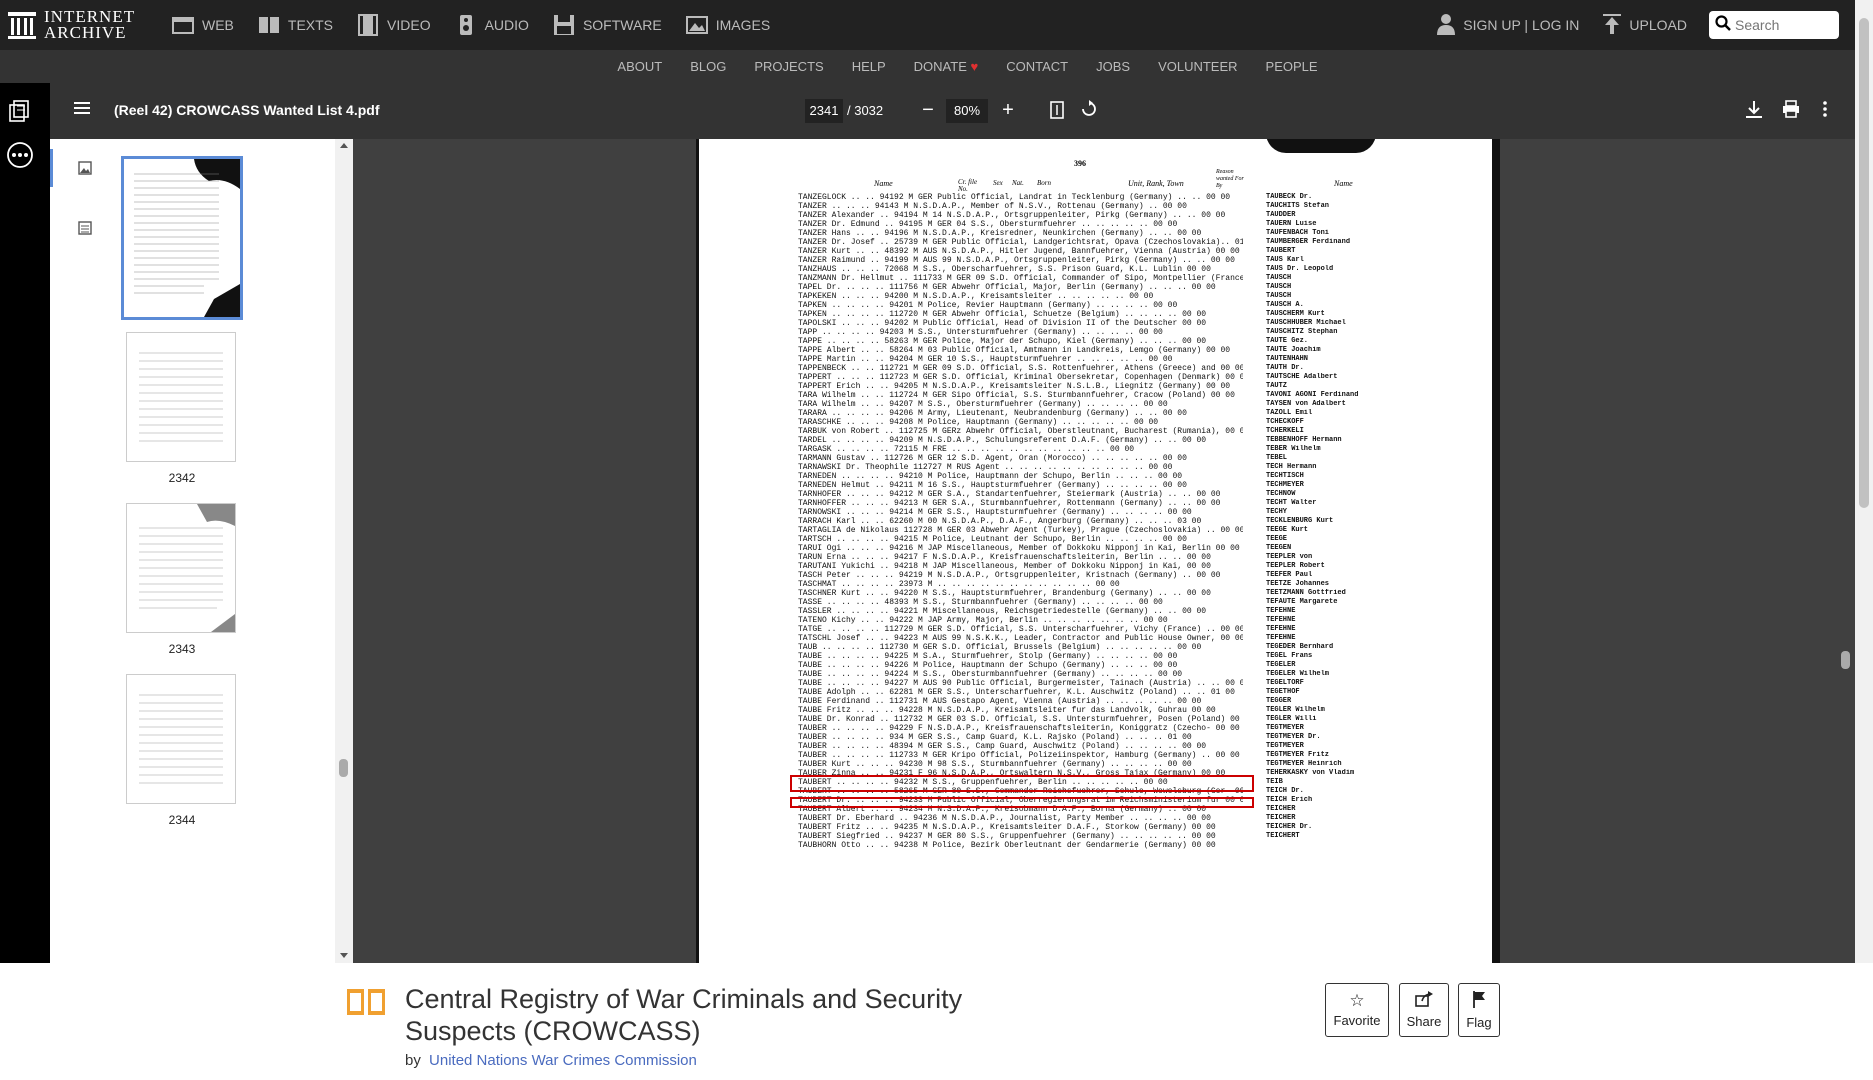  I want to click on document-title: (Reel 42) CROWCASS Wanted List 4.pdf, so click(247, 110).